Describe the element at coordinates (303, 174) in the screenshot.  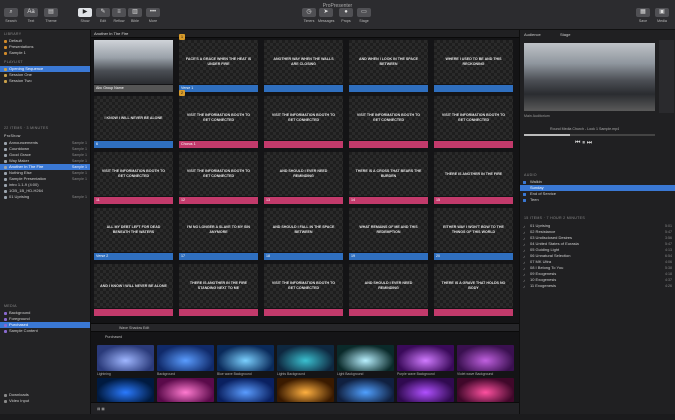
I see `slide-text: AND SHOULD I EVER NEED REMINDING` at that location.